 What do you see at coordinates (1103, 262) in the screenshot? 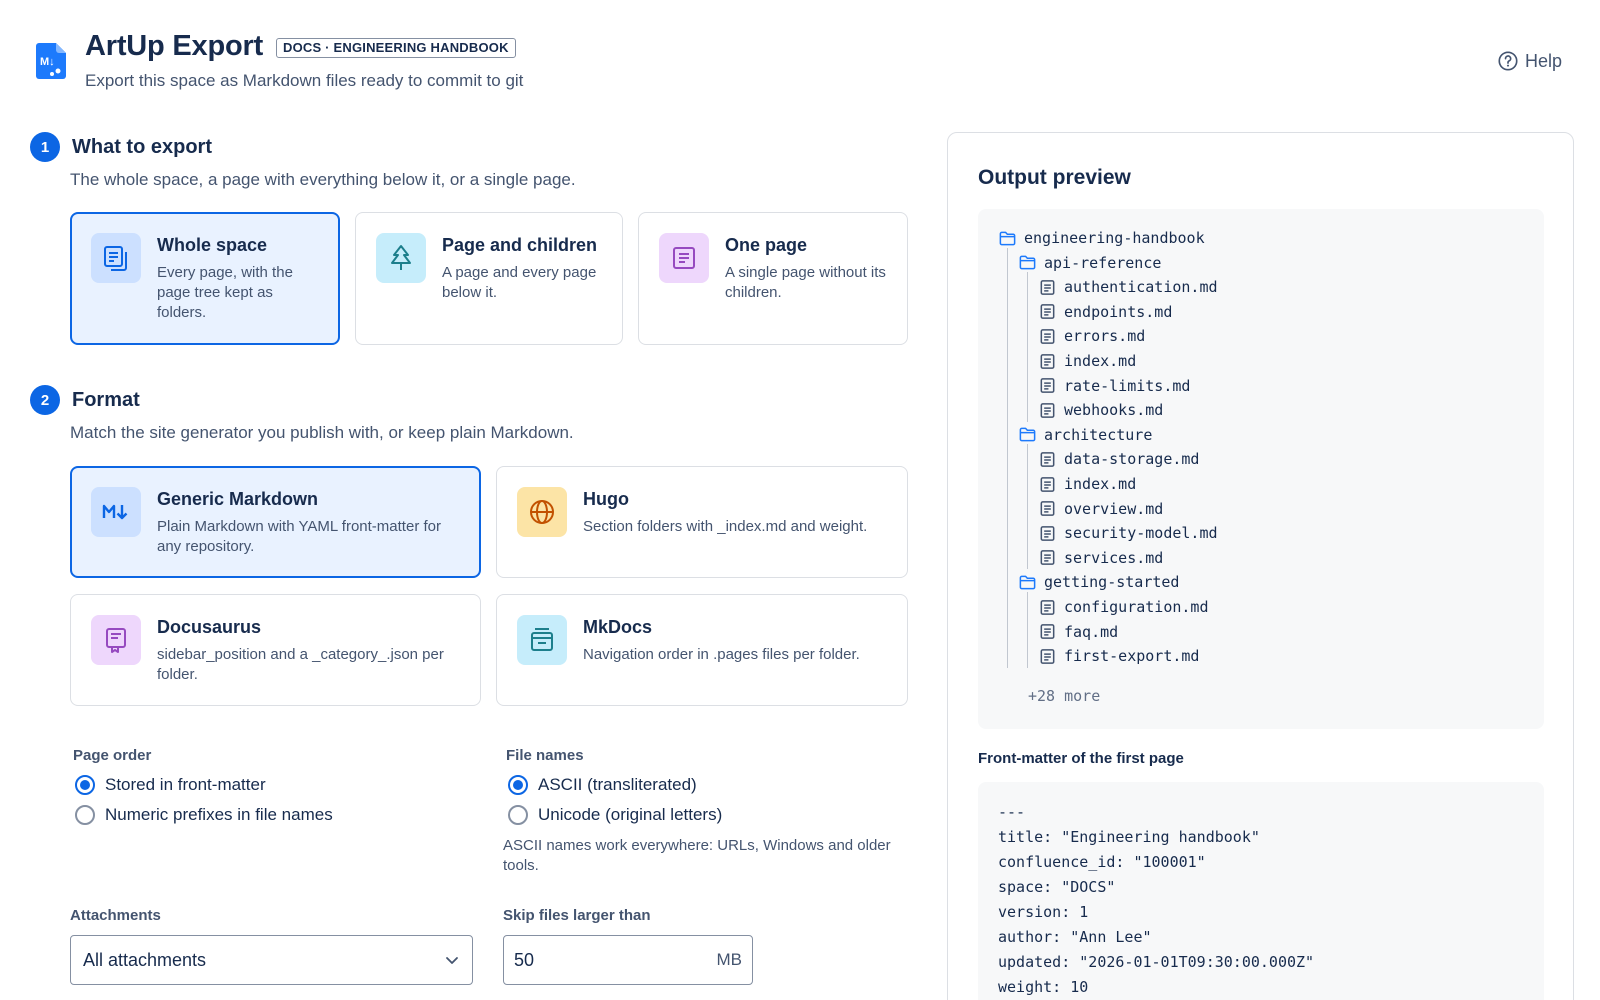
I see `tree-item-label: api-reference` at bounding box center [1103, 262].